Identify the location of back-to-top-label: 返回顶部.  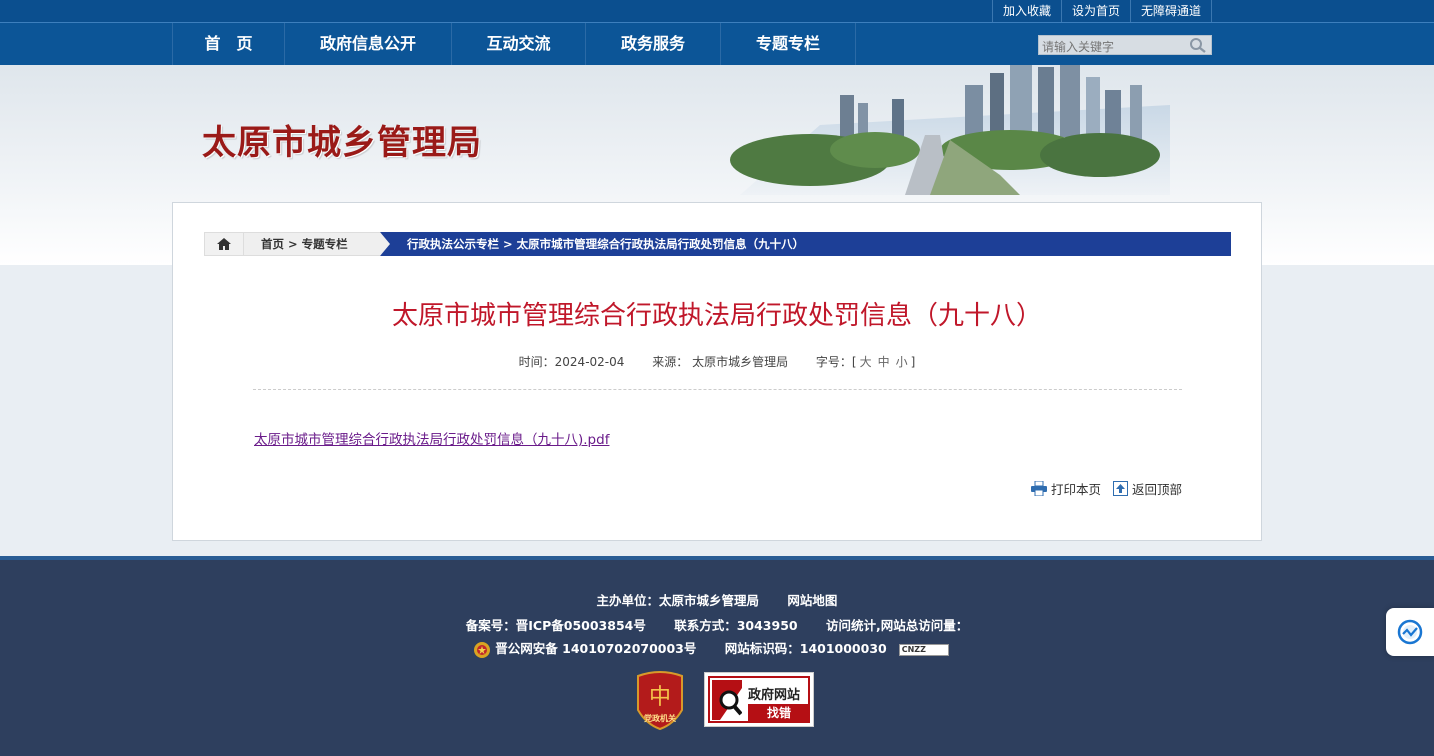
(1156, 489).